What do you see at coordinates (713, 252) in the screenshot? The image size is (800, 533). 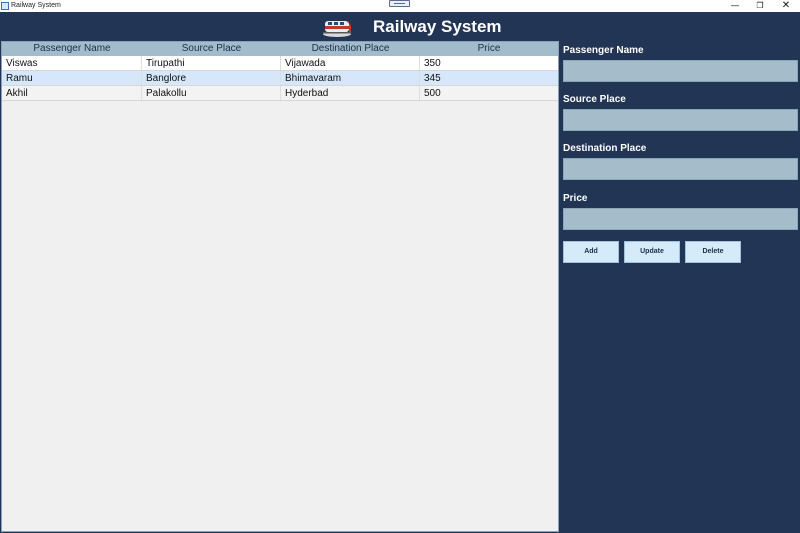 I see `delete-button: Delete` at bounding box center [713, 252].